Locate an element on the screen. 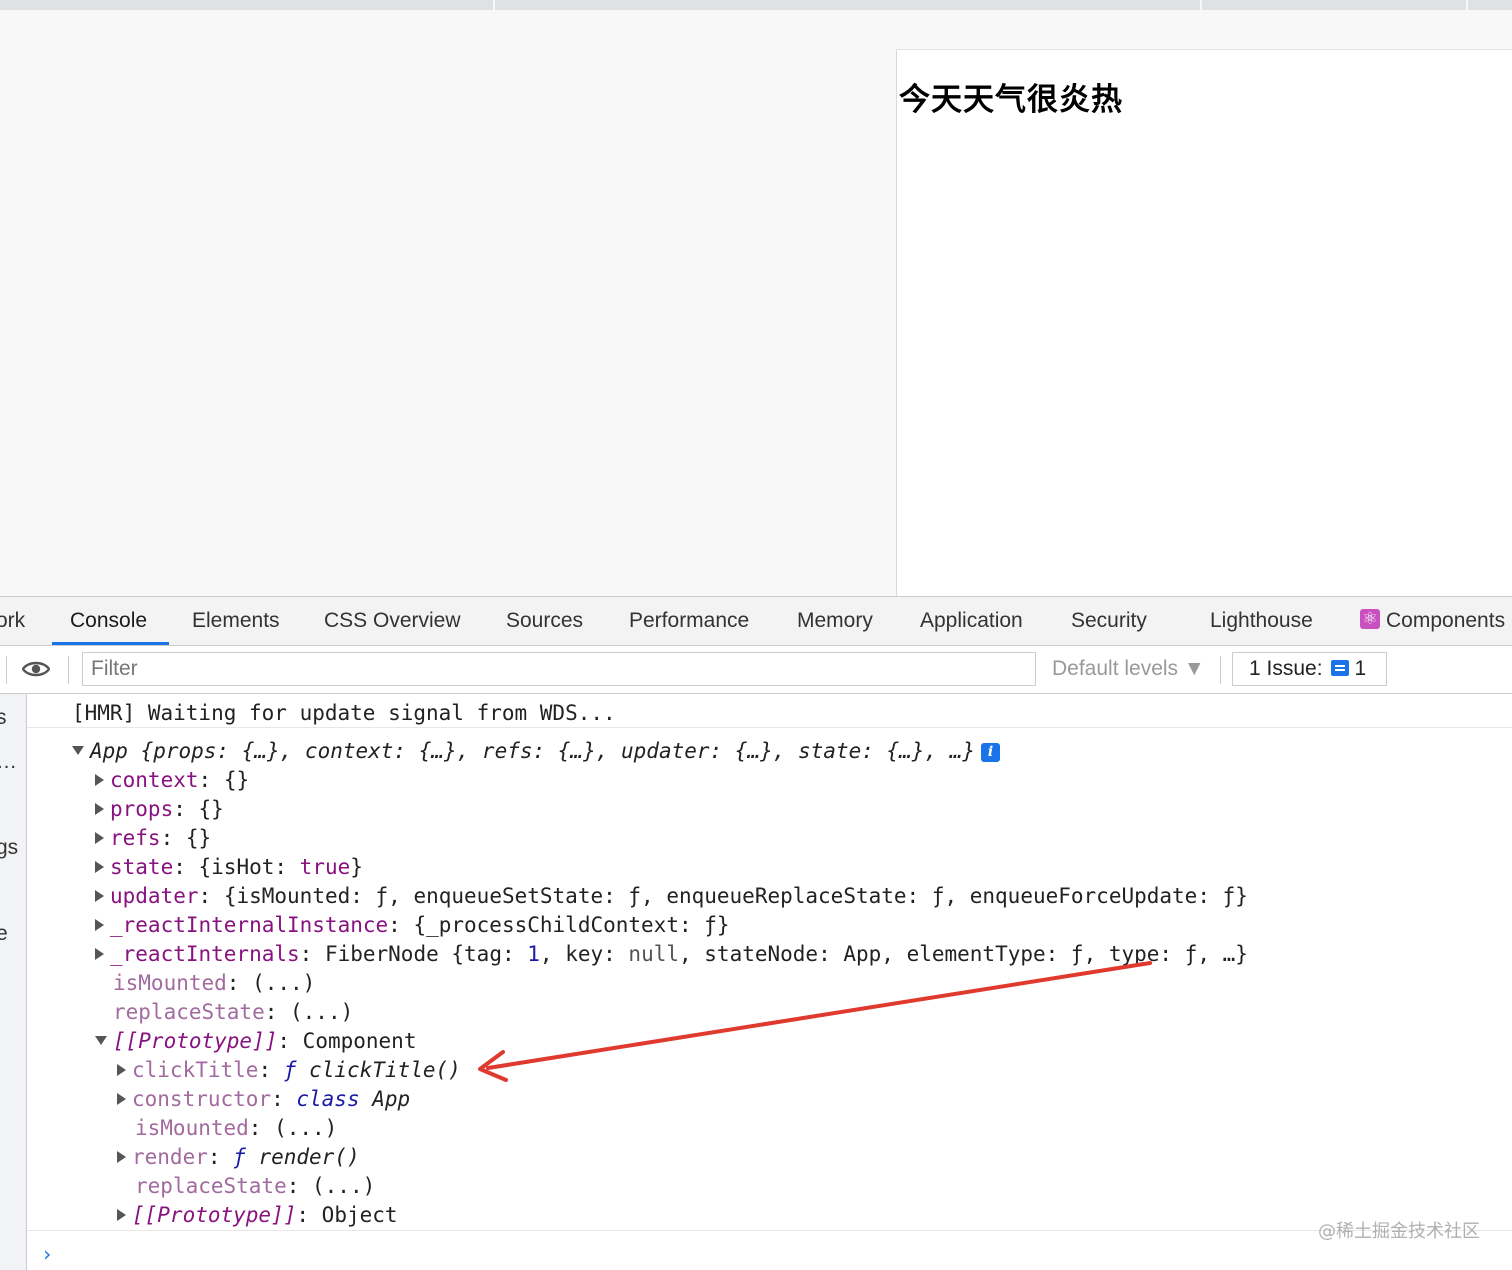 This screenshot has height=1270, width=1512. property-value: , key: is located at coordinates (584, 954).